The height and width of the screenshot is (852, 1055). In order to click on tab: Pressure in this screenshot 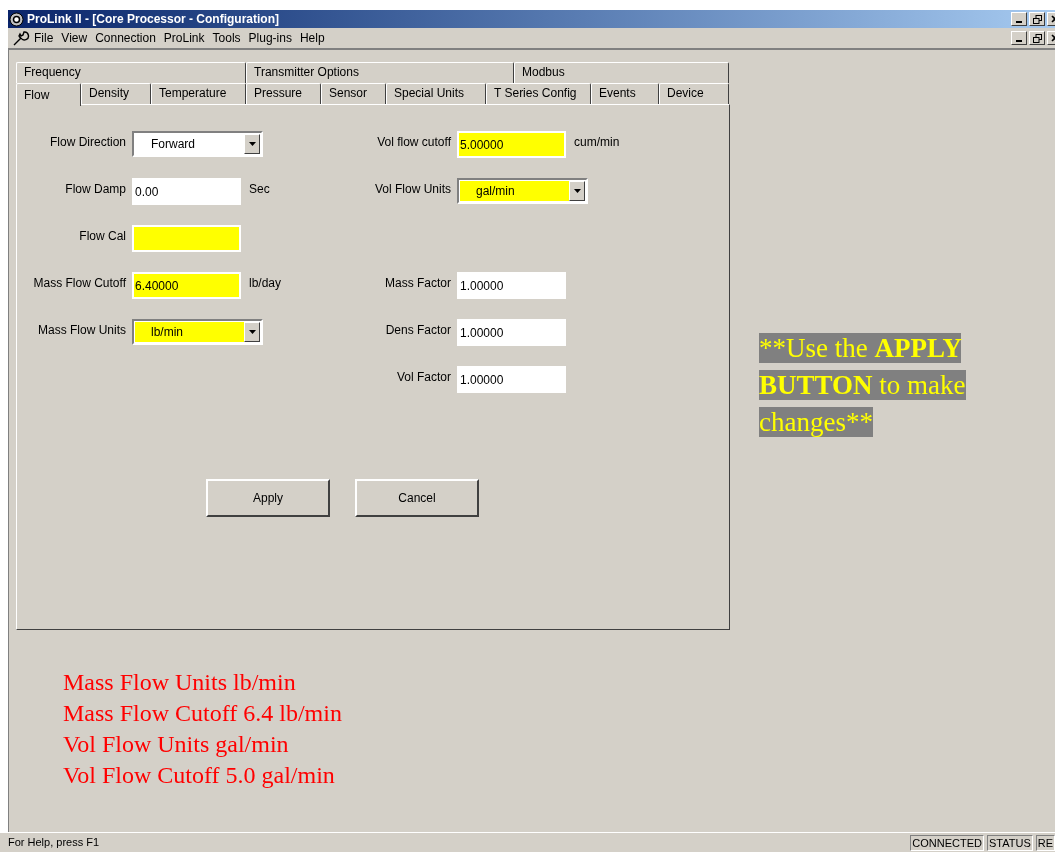, I will do `click(283, 93)`.